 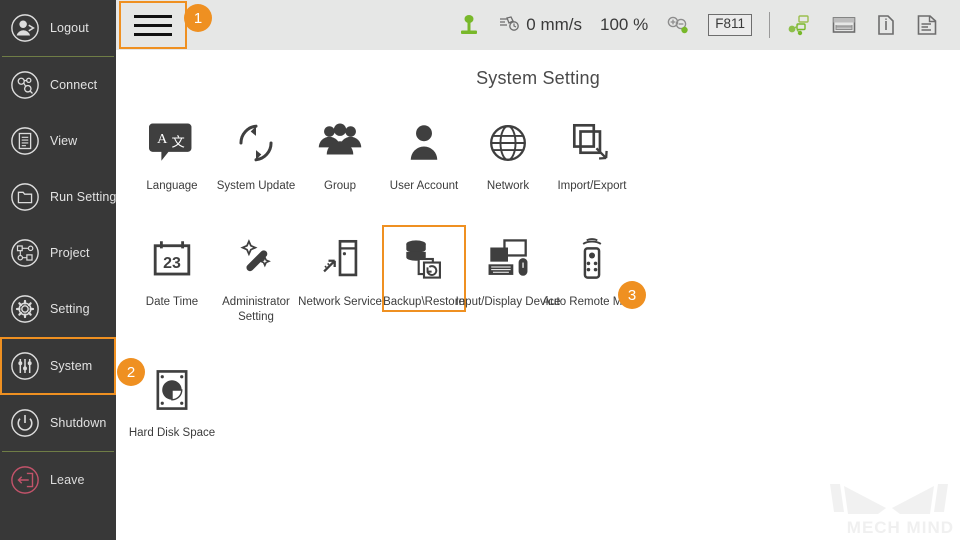 I want to click on tile-label: Network, so click(x=508, y=186).